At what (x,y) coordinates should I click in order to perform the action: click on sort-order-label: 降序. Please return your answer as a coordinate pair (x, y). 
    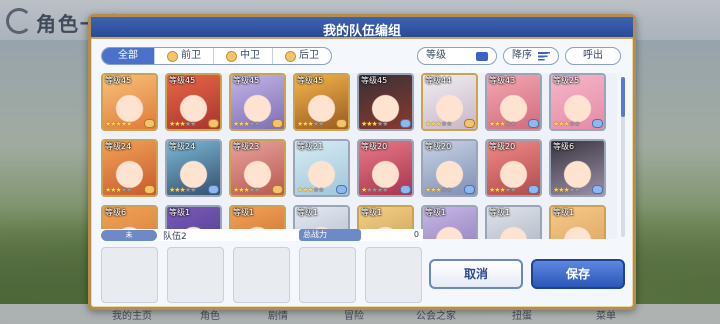
    Looking at the image, I should click on (522, 55).